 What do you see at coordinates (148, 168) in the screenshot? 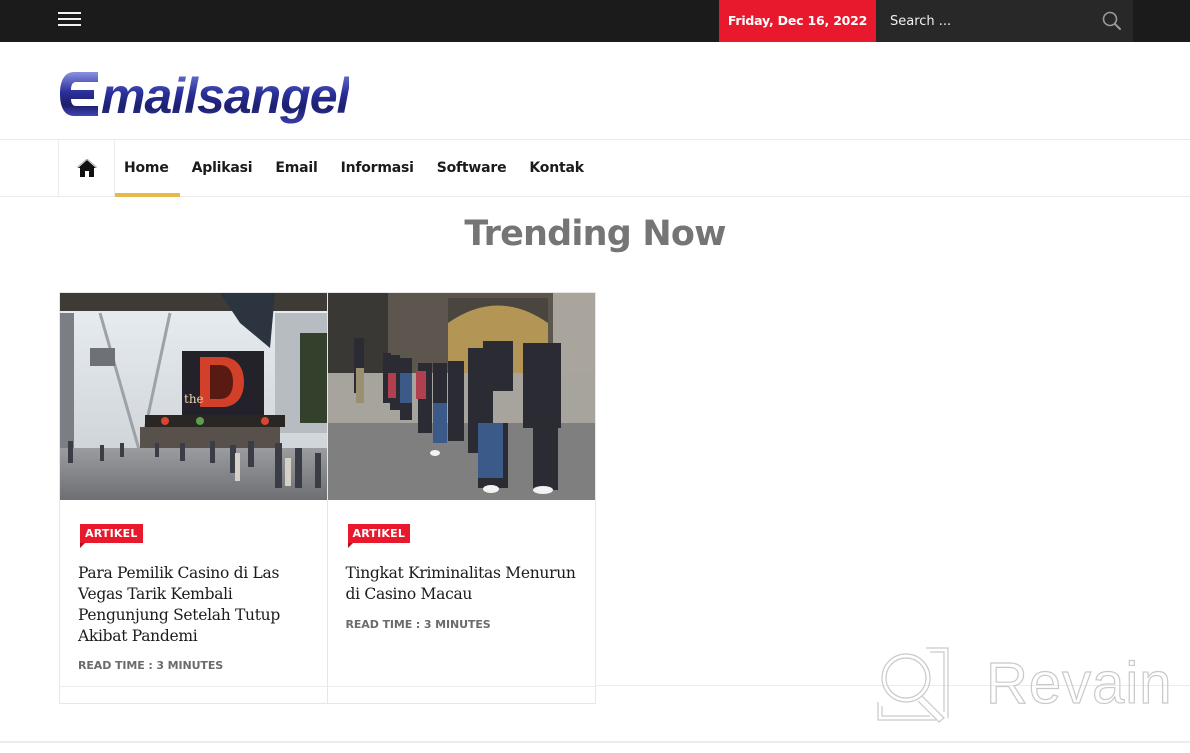
I see `nav-item-home: Home` at bounding box center [148, 168].